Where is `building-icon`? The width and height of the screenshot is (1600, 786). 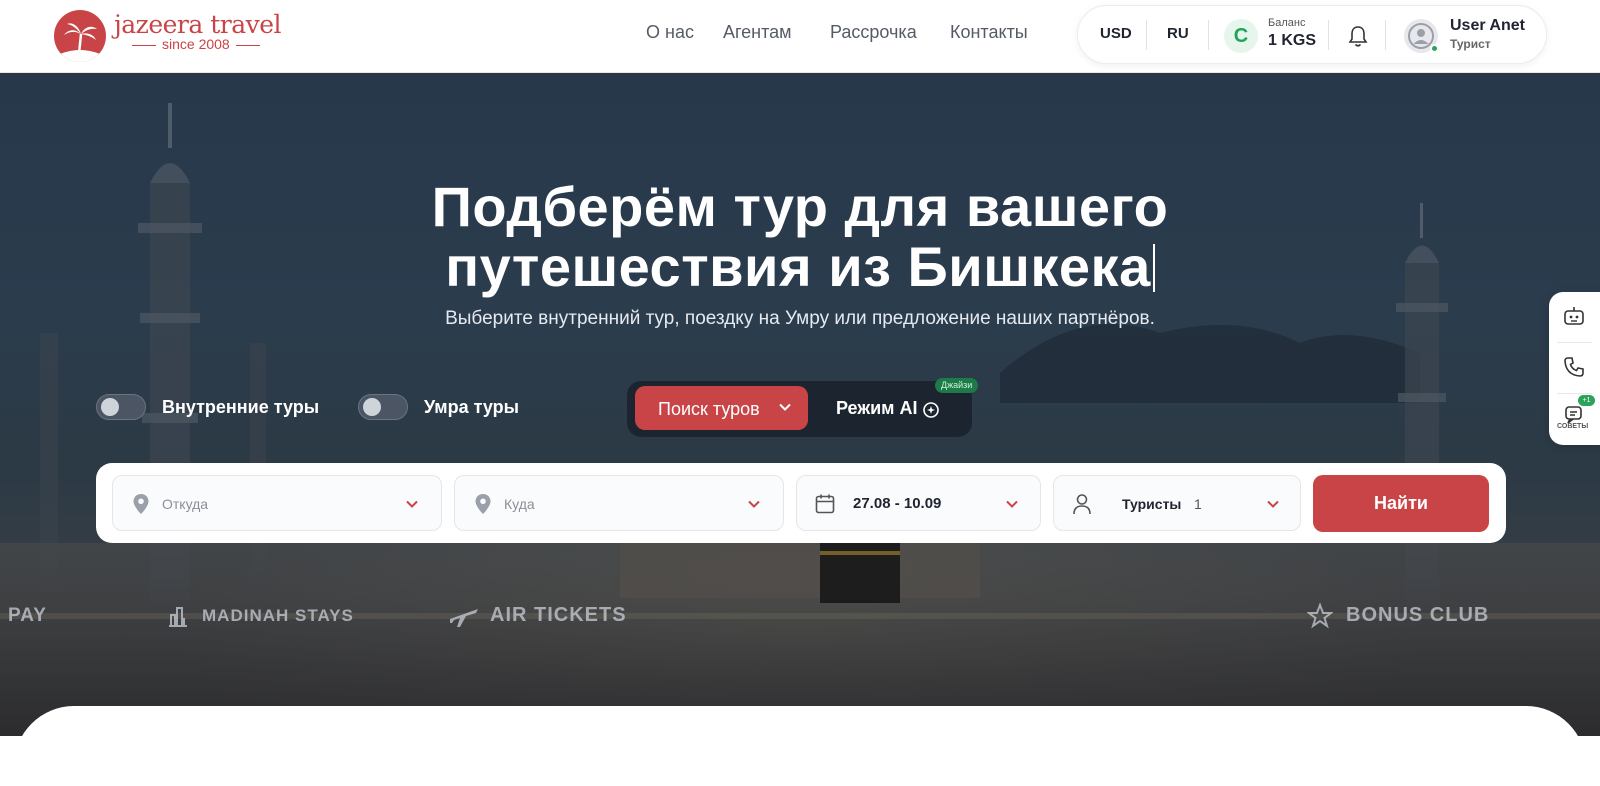
building-icon is located at coordinates (178, 617).